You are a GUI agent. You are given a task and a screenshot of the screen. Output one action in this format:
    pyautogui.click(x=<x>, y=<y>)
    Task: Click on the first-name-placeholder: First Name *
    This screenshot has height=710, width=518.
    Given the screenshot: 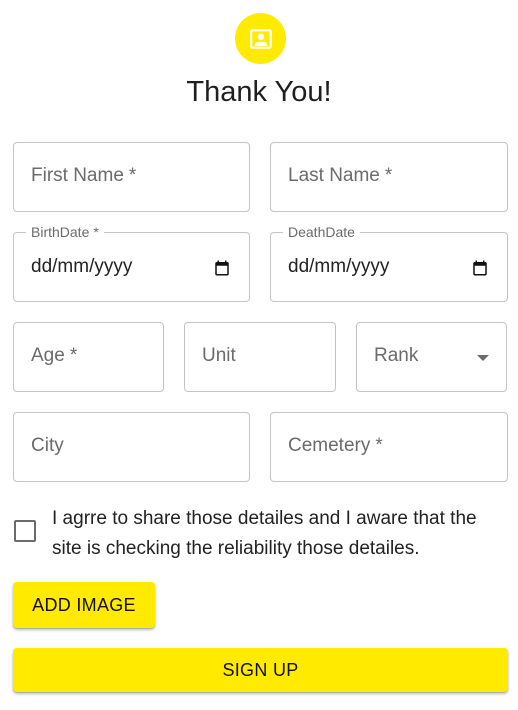 What is the action you would take?
    pyautogui.click(x=84, y=175)
    